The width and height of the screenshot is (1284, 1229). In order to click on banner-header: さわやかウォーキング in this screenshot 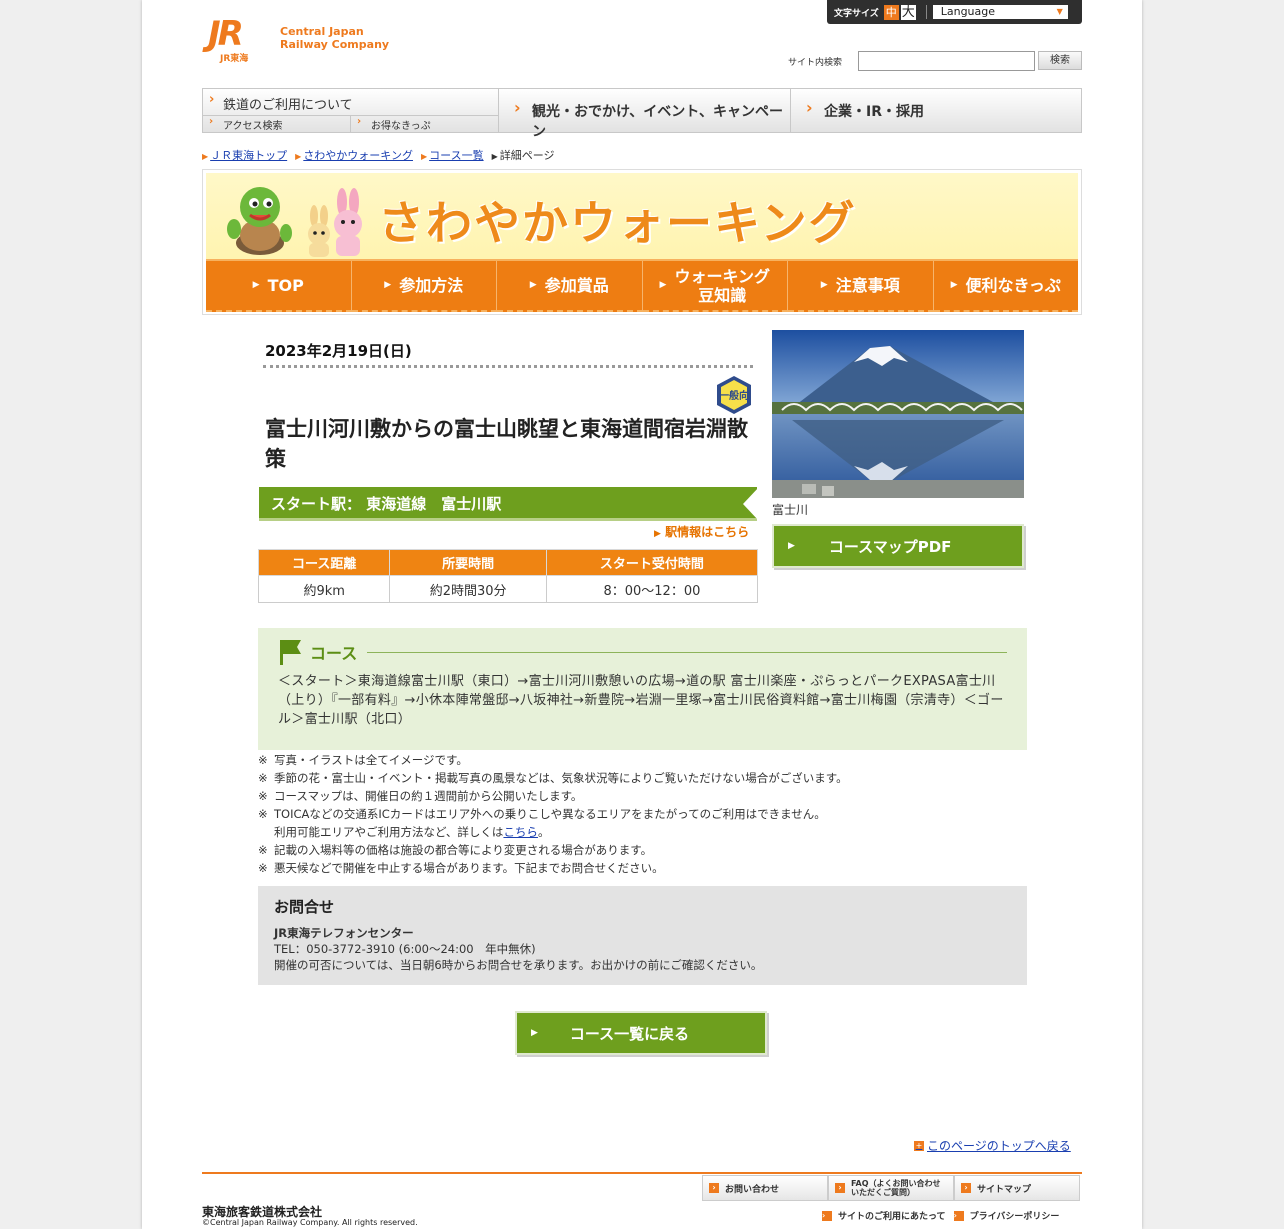, I will do `click(642, 216)`.